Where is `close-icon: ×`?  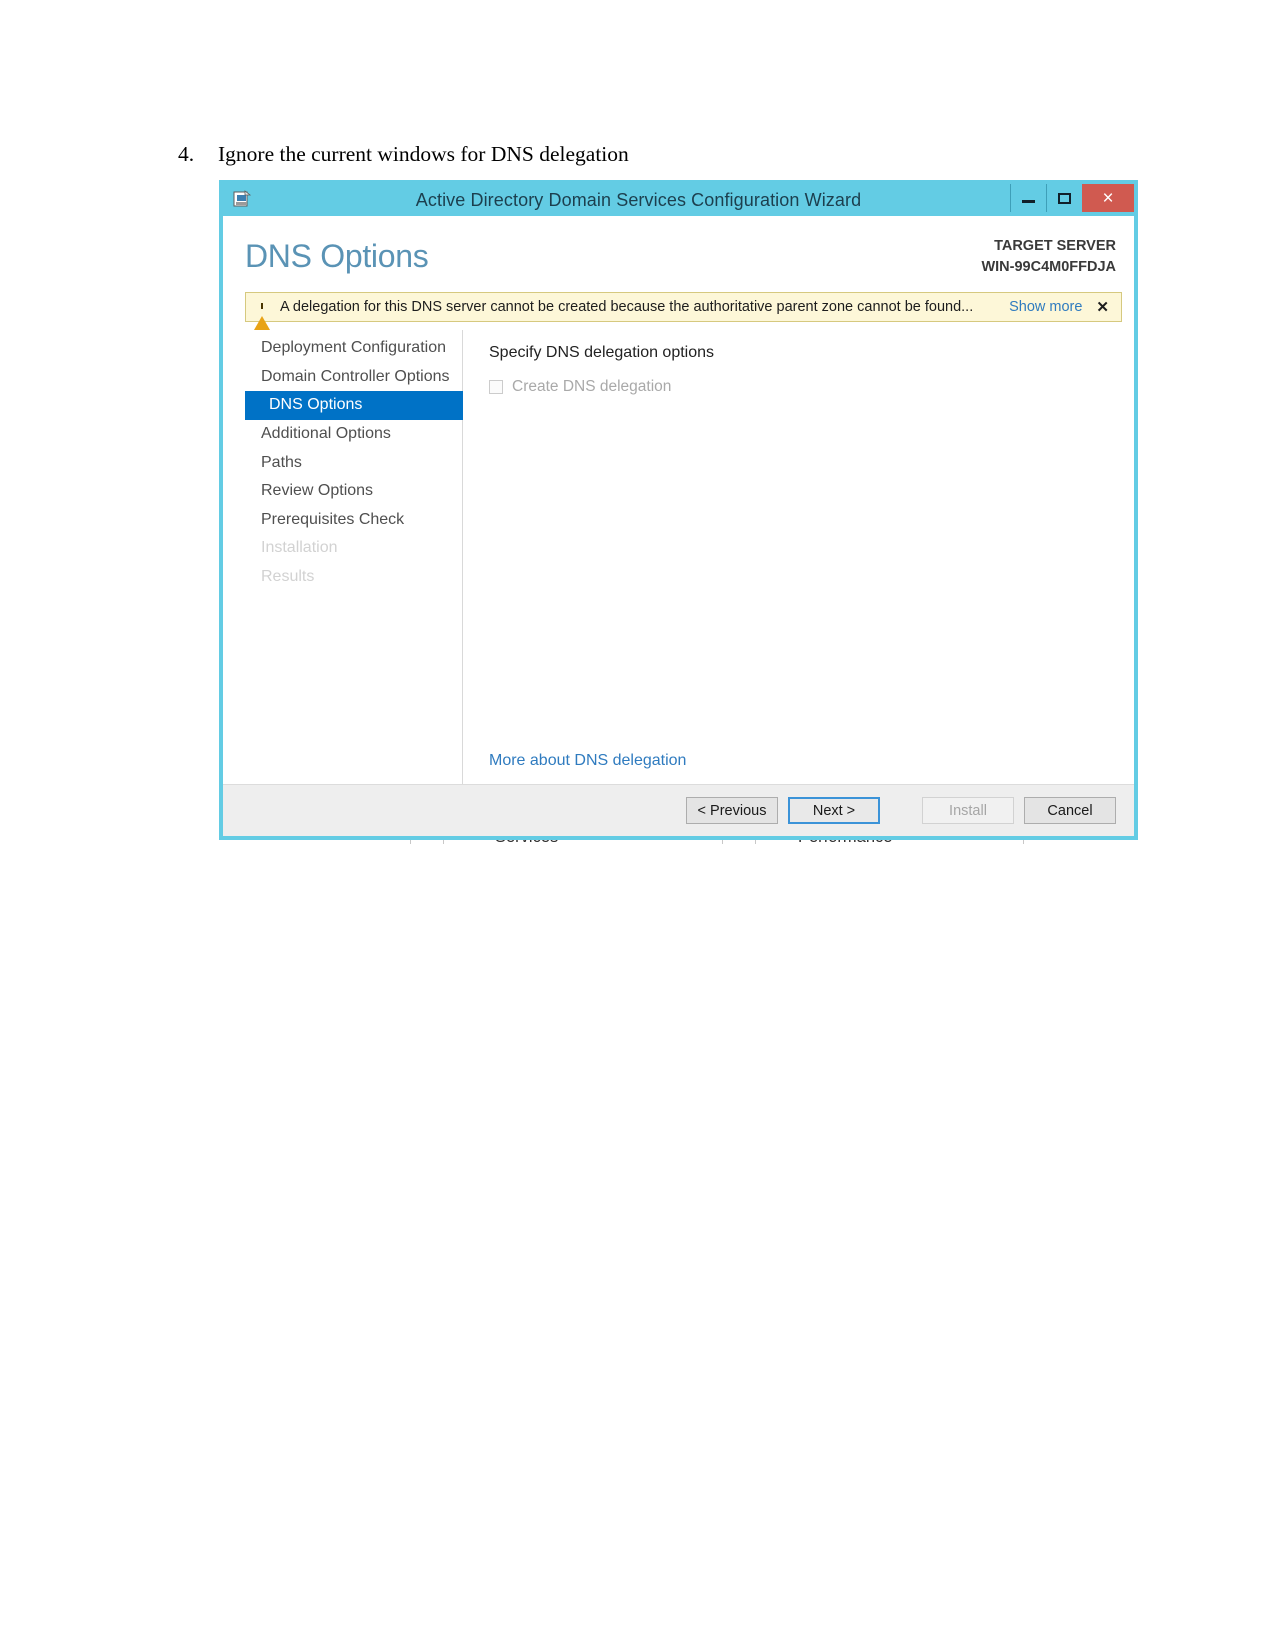 close-icon: × is located at coordinates (1108, 198).